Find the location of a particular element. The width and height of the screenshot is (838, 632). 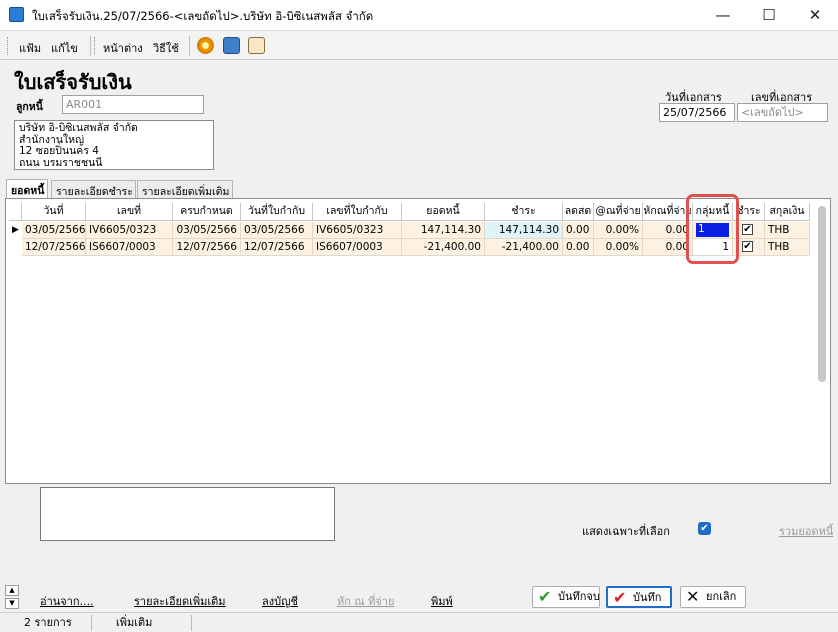

save-button: ✔ บันทึก is located at coordinates (639, 597).